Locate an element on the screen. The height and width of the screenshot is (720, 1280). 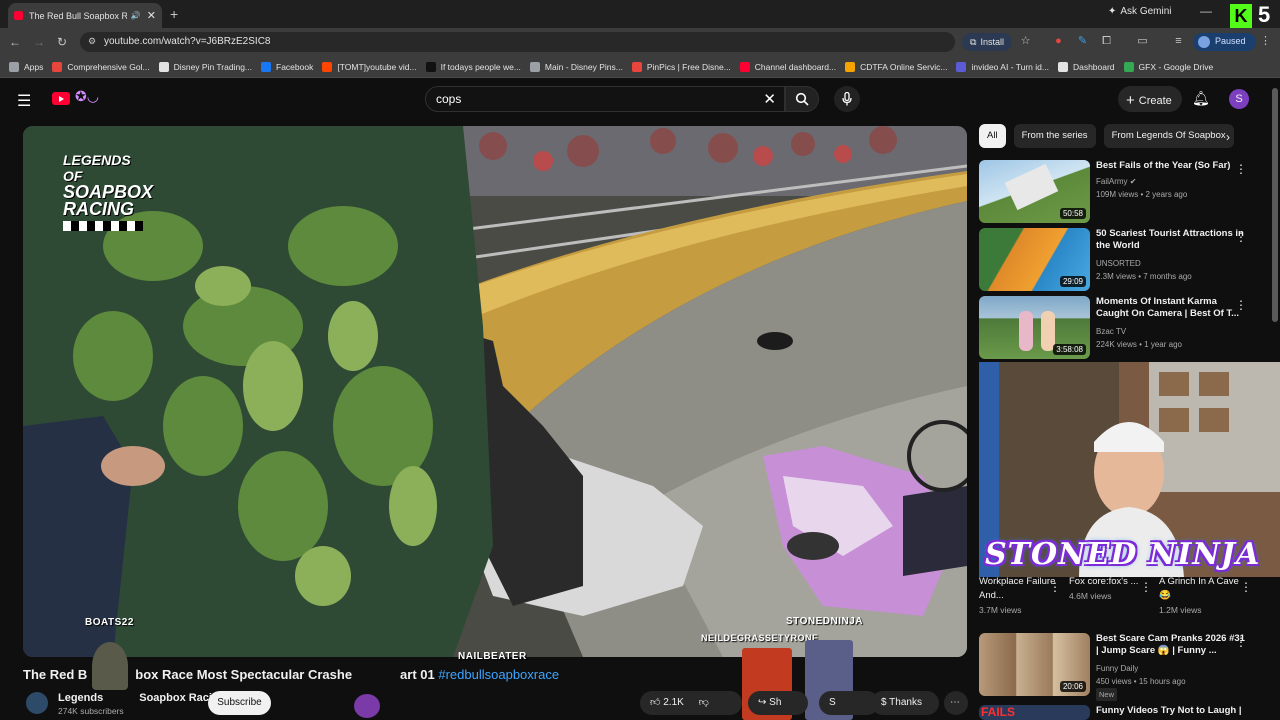
close-tab-icon: ✕ is located at coordinates (151, 15).